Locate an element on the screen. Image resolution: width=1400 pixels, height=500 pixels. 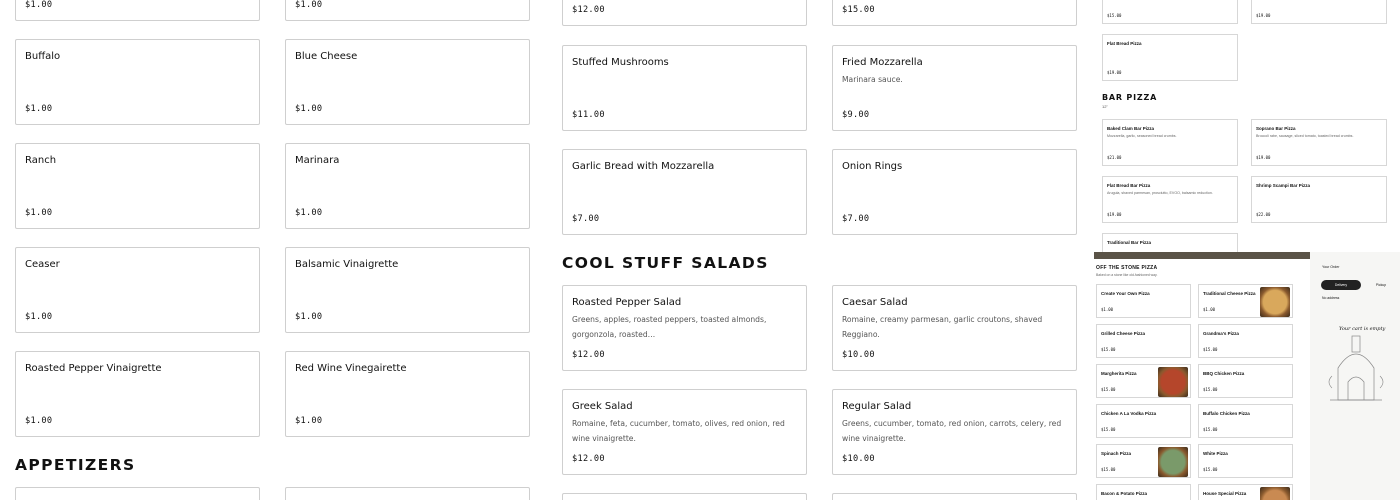
pizza-name: Create Your Own Pizza is located at coordinates (1125, 293).